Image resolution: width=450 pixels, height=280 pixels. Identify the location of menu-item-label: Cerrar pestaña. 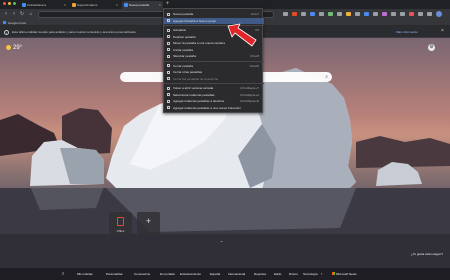
(183, 65).